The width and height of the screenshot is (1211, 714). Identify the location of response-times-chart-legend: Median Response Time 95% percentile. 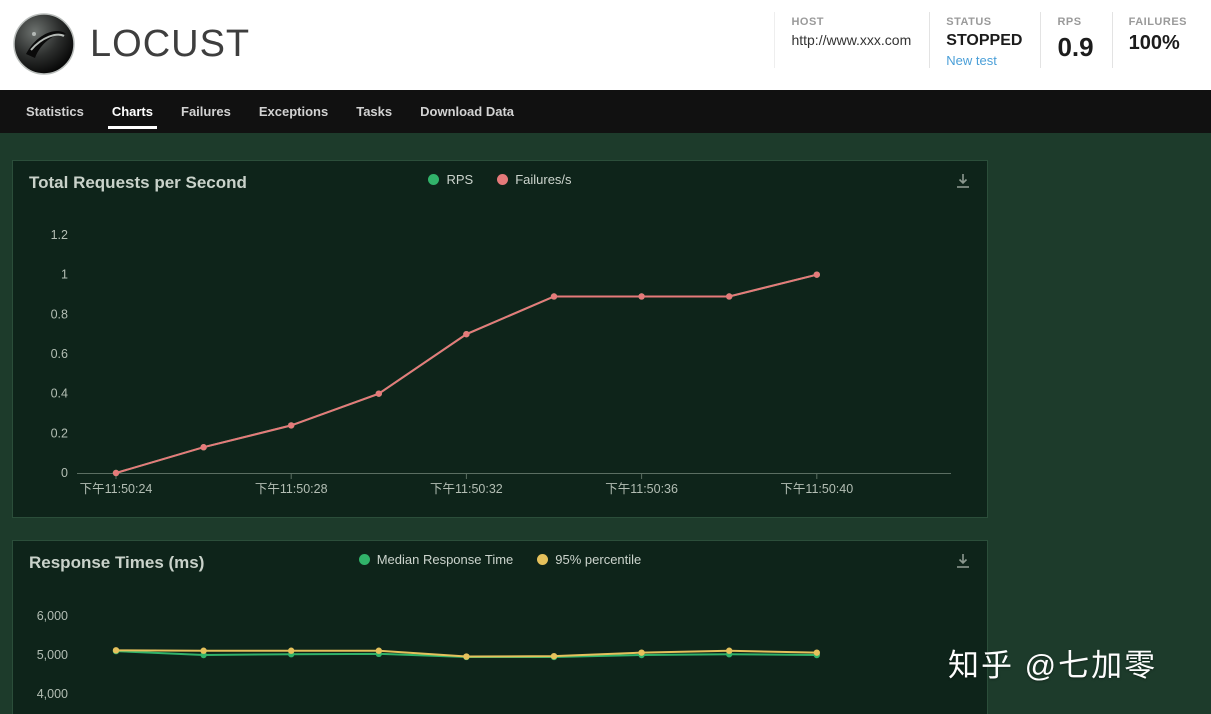
(500, 559).